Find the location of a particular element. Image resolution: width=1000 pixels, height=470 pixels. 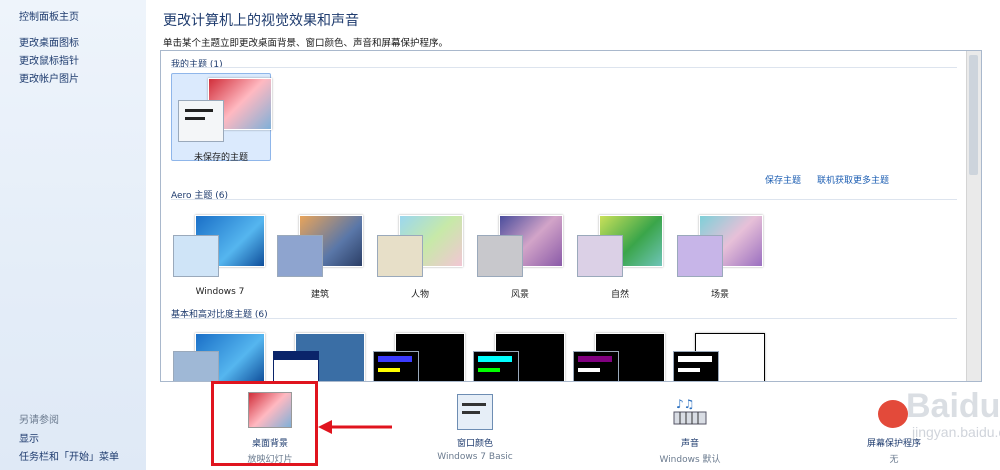

theme-characters: 人物 is located at coordinates (420, 255).